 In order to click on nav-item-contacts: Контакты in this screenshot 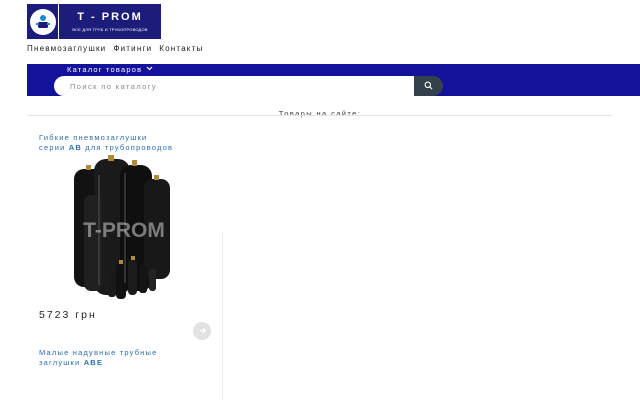, I will do `click(181, 48)`.